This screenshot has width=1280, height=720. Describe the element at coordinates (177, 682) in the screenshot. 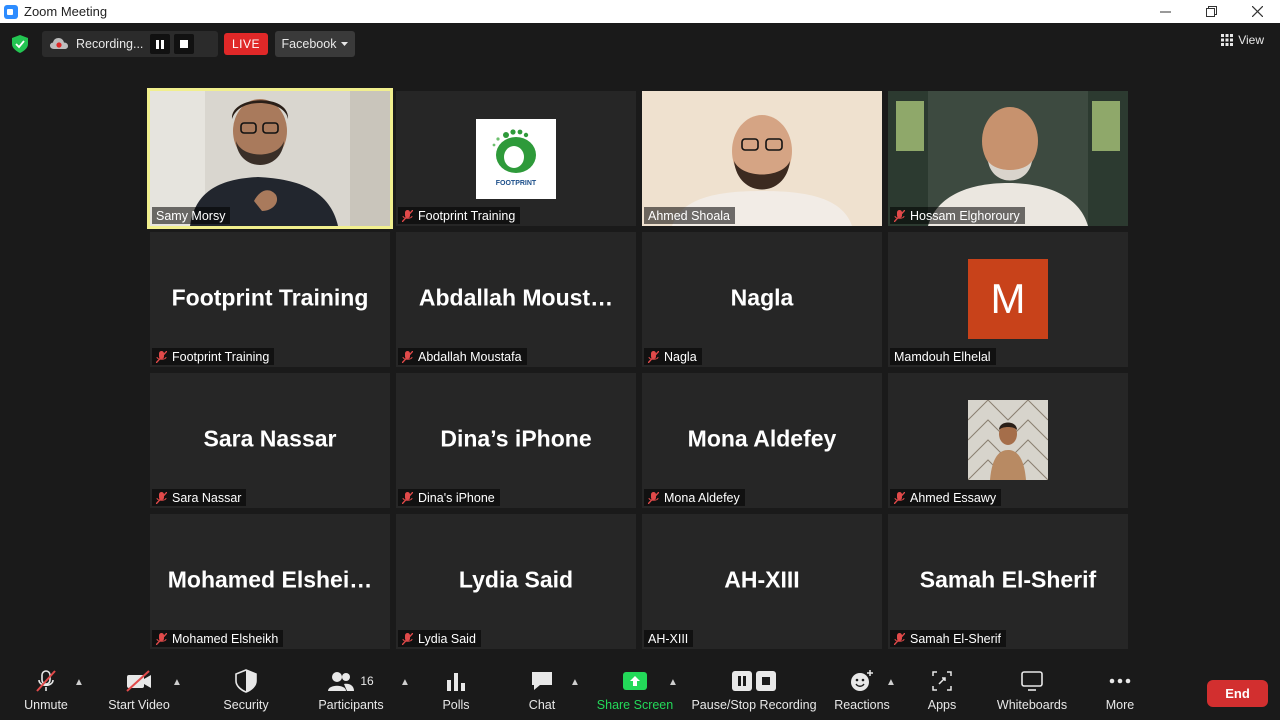

I see `video-options-caret-icon: ▲` at that location.